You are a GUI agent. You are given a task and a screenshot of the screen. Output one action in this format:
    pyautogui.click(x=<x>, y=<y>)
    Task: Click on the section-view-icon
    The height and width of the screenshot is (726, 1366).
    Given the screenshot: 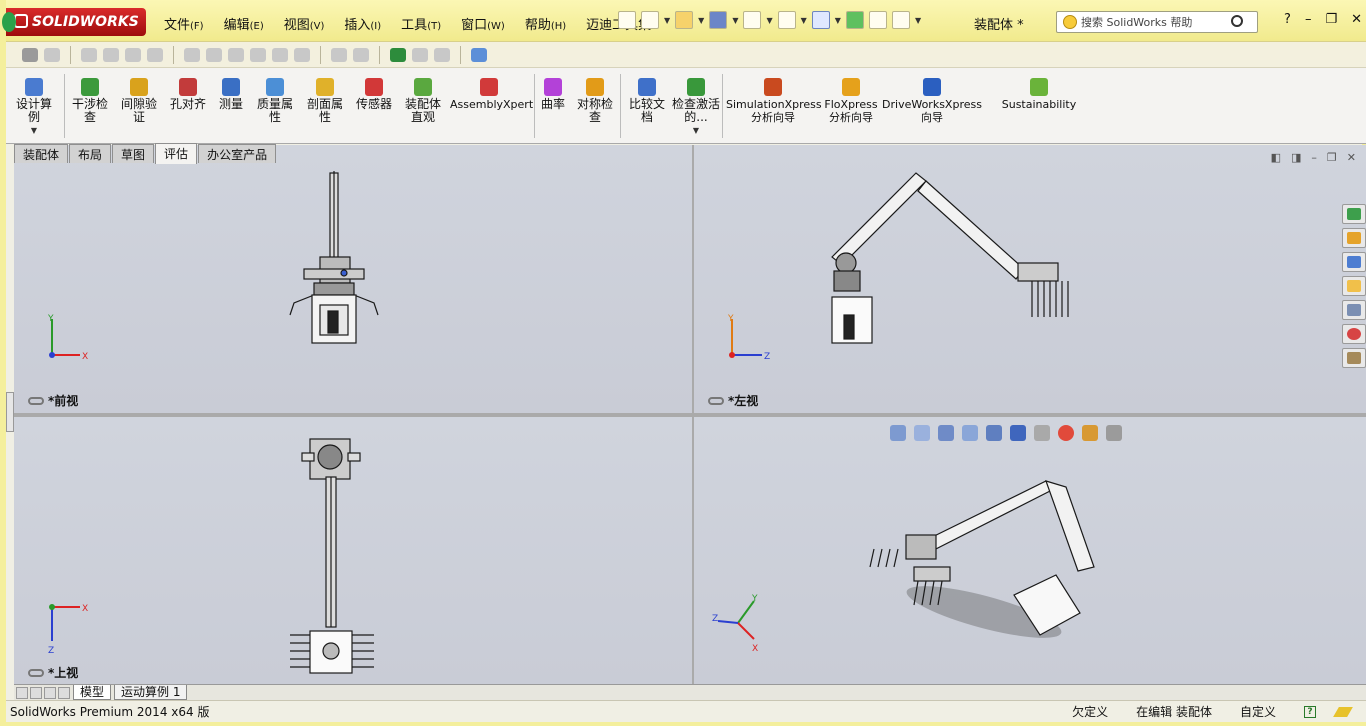 What is the action you would take?
    pyautogui.click(x=970, y=433)
    